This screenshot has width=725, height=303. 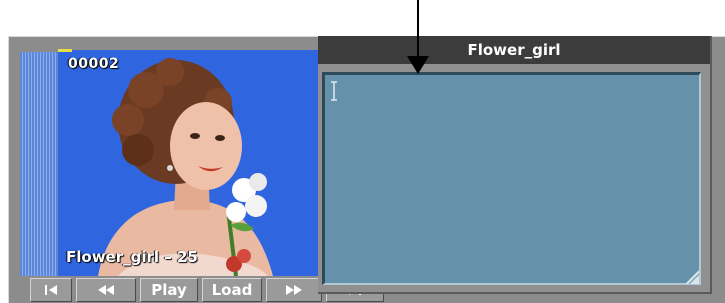 What do you see at coordinates (232, 290) in the screenshot?
I see `load-button: Load` at bounding box center [232, 290].